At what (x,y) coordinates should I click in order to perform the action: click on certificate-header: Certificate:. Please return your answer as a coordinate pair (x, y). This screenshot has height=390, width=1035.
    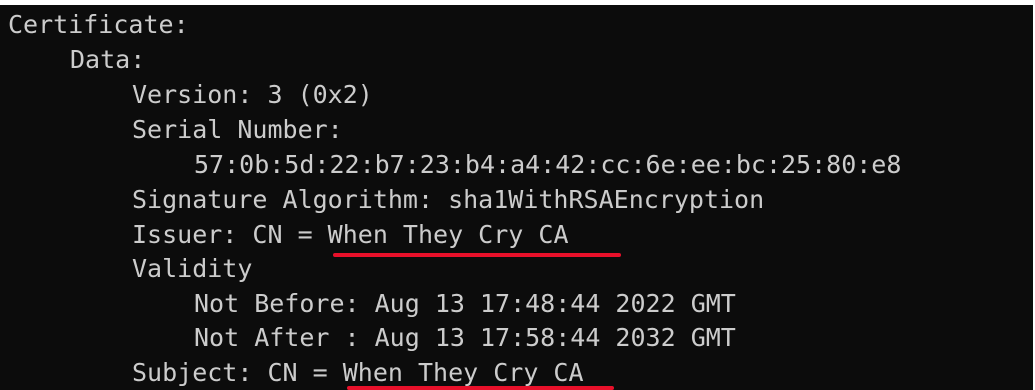
    Looking at the image, I should click on (98, 24).